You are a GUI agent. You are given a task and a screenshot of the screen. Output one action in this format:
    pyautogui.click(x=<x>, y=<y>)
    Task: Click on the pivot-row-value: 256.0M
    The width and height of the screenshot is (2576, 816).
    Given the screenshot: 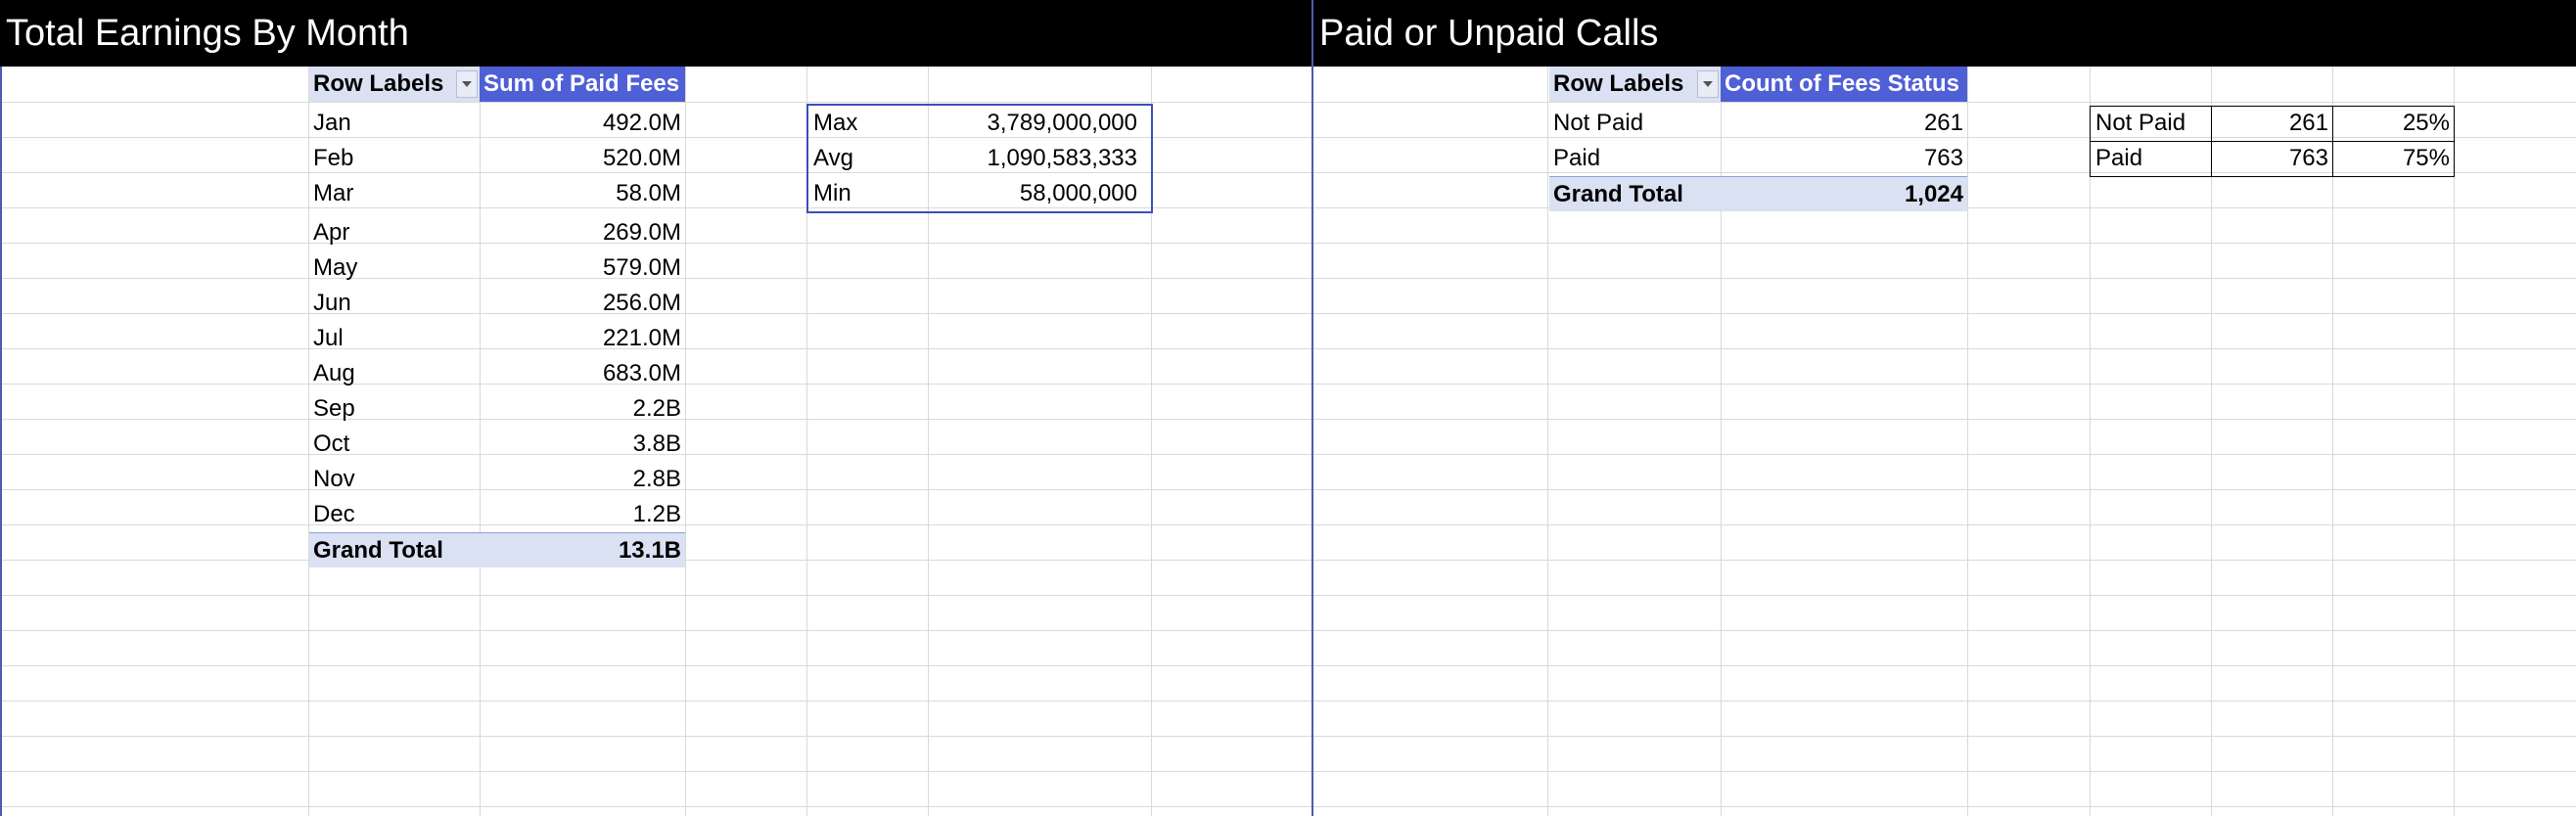 What is the action you would take?
    pyautogui.click(x=582, y=303)
    